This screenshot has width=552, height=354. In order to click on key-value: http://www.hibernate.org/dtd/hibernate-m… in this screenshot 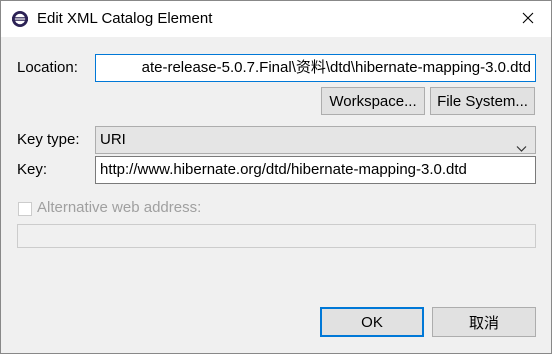, I will do `click(283, 169)`.